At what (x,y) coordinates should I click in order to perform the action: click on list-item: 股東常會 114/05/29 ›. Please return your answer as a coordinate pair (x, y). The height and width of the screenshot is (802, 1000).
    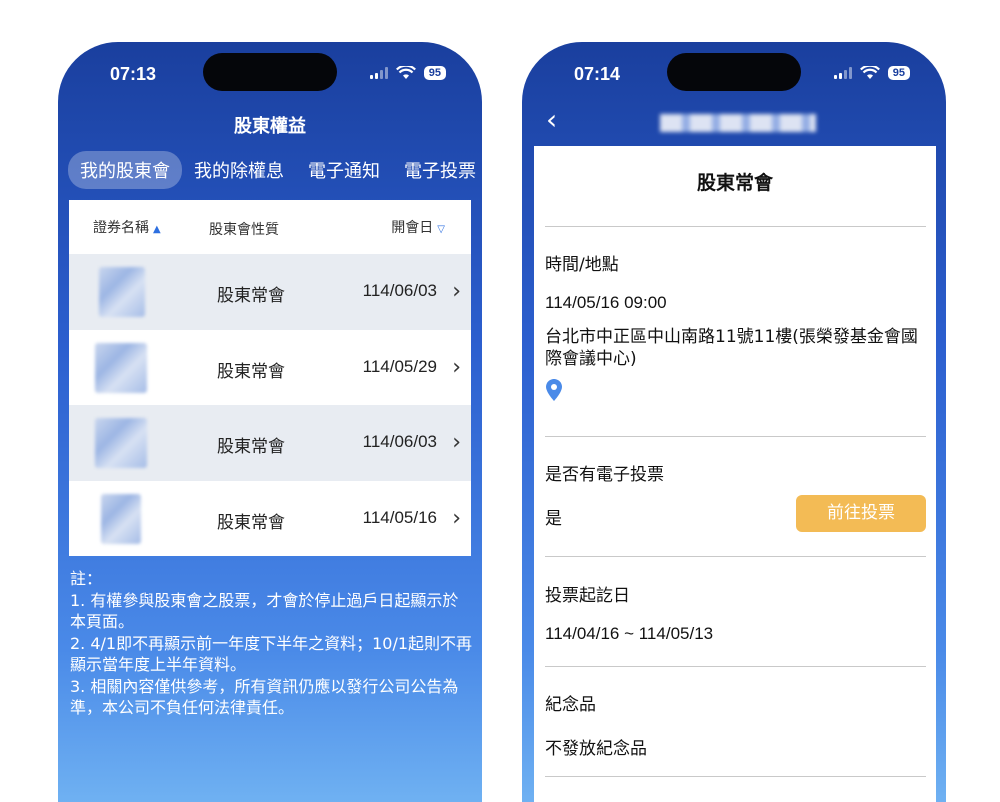
    Looking at the image, I should click on (270, 368).